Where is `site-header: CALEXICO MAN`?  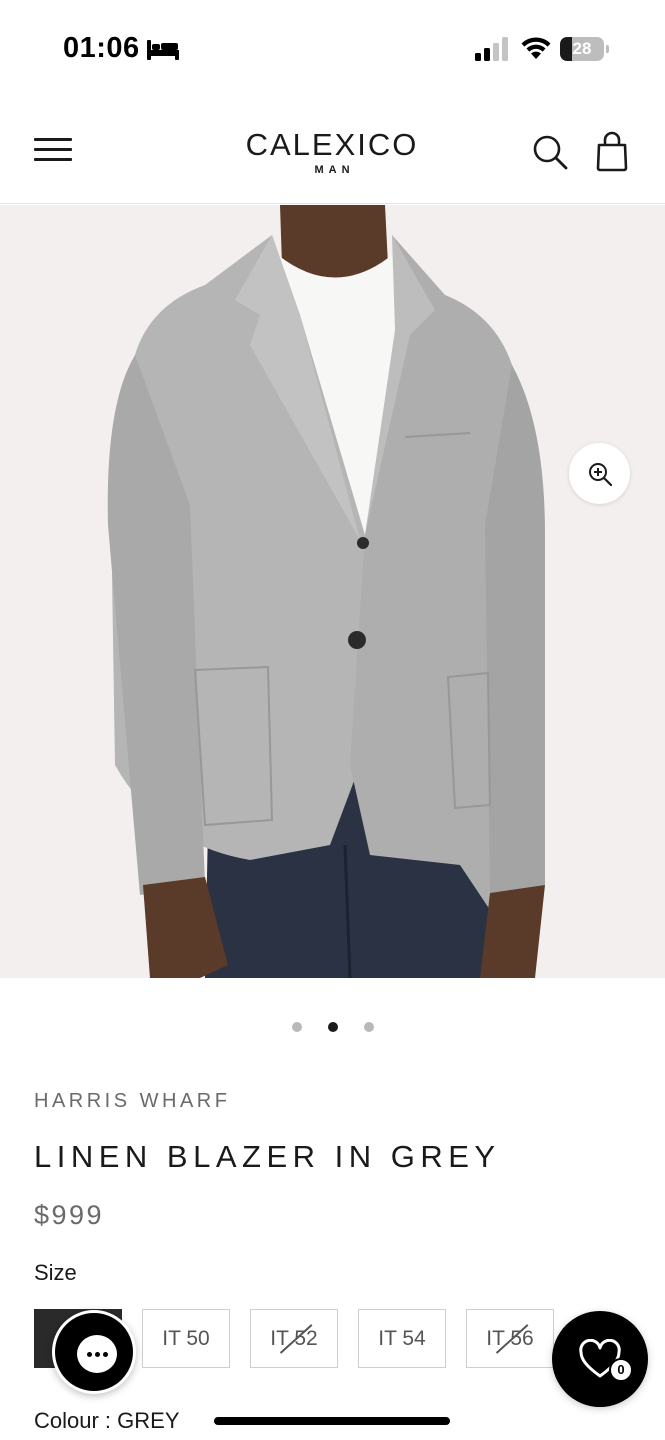 site-header: CALEXICO MAN is located at coordinates (332, 152).